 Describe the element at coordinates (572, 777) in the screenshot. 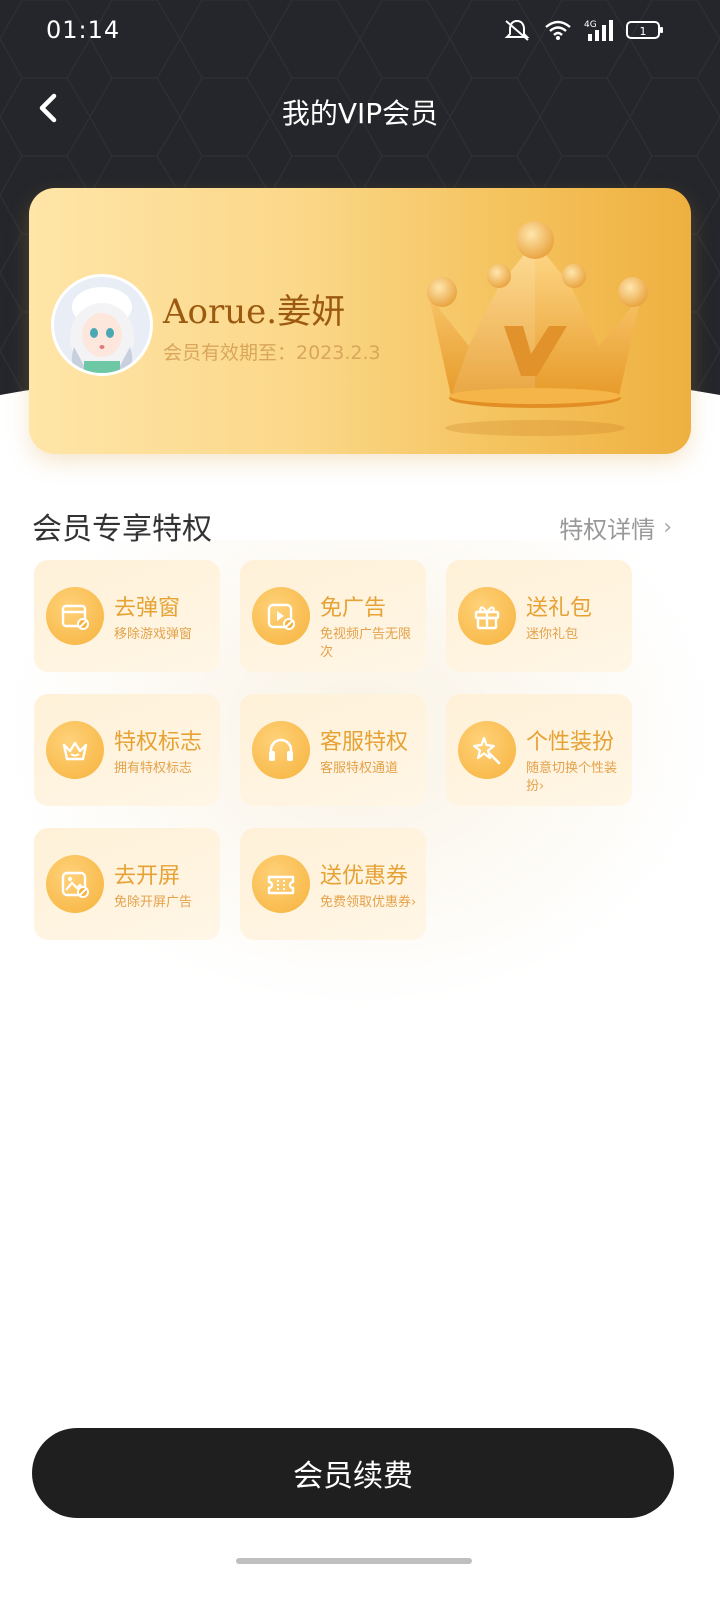

I see `privilege-desc: 随意切换个性装扮›` at that location.